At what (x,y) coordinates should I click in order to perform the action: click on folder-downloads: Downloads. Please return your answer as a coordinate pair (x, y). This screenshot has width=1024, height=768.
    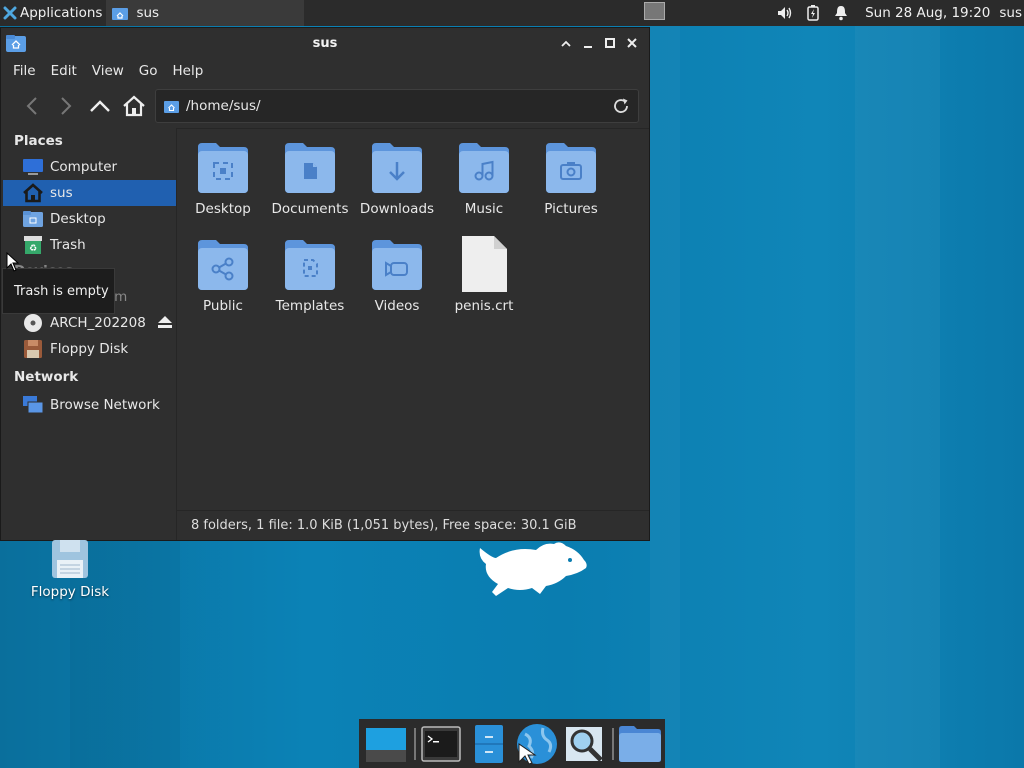
    Looking at the image, I should click on (397, 178).